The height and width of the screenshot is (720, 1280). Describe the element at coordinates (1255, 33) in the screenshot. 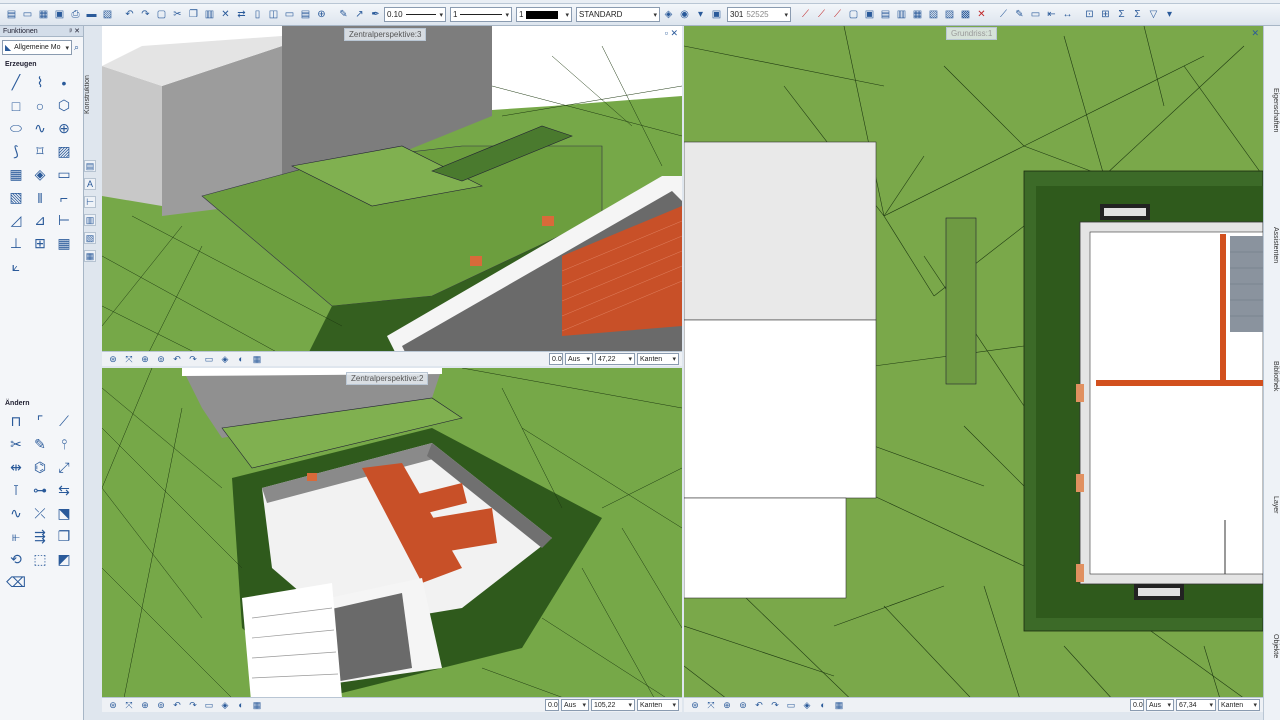

I see `close-viewport-icon: ✕` at that location.